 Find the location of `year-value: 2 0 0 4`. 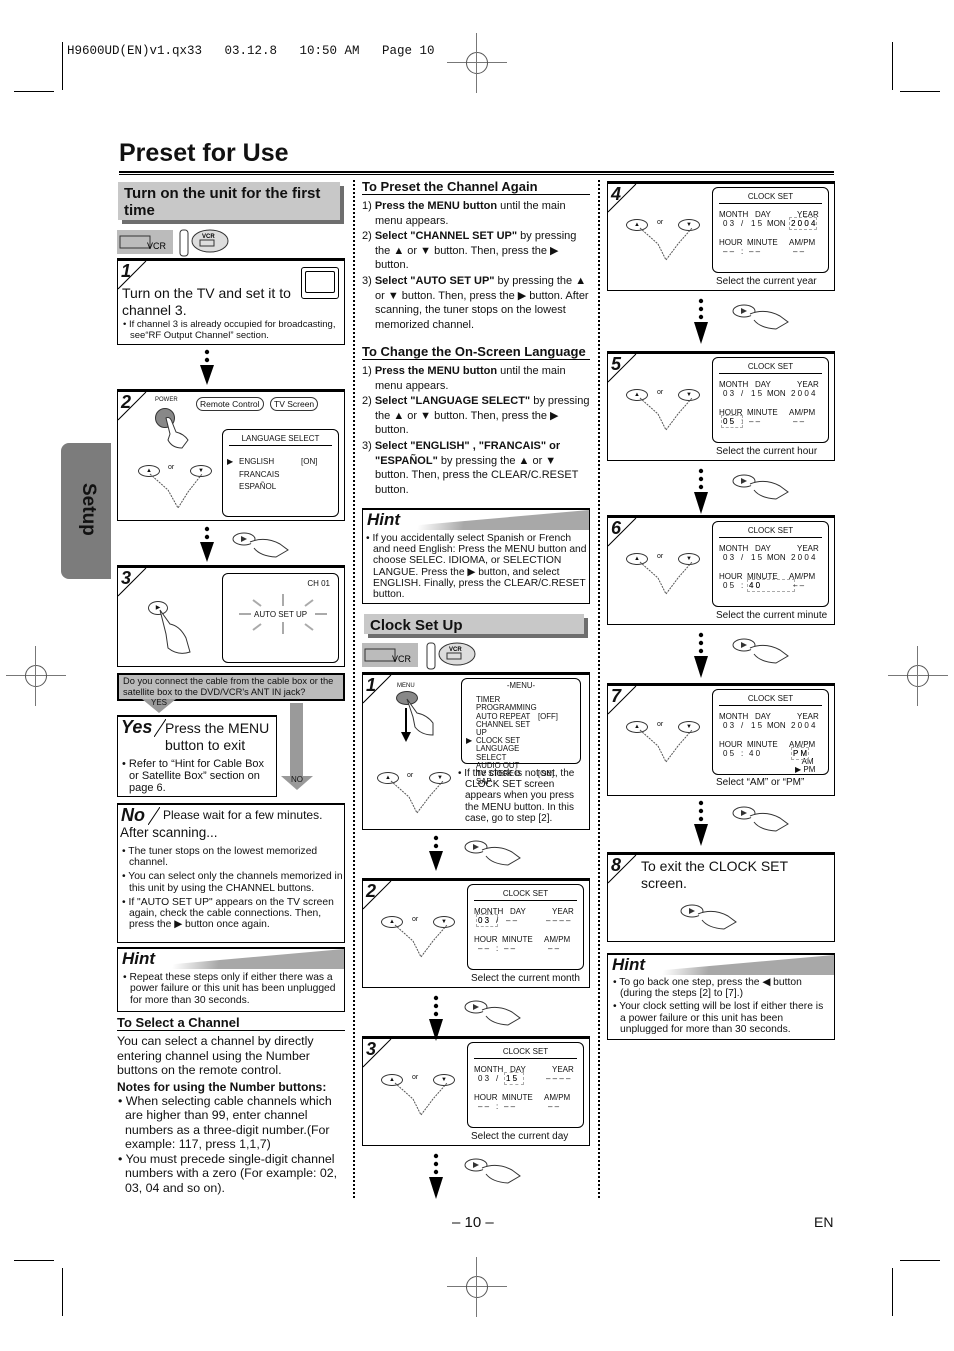

year-value: 2 0 0 4 is located at coordinates (803, 557).